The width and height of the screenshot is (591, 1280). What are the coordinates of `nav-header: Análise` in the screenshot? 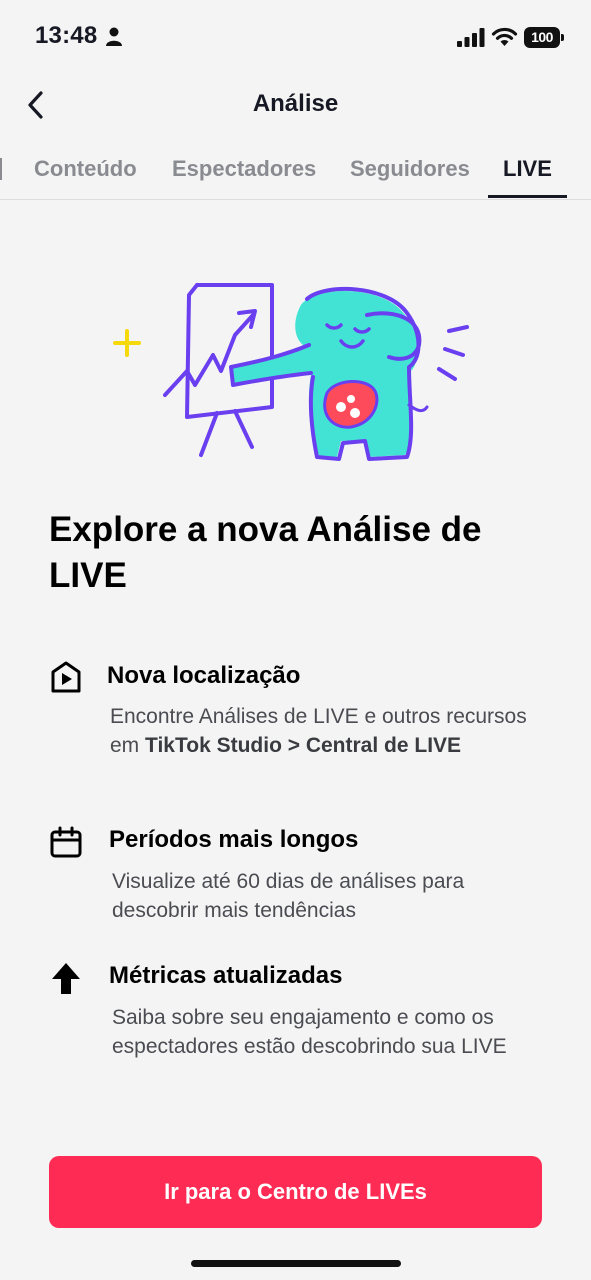 It's located at (295, 105).